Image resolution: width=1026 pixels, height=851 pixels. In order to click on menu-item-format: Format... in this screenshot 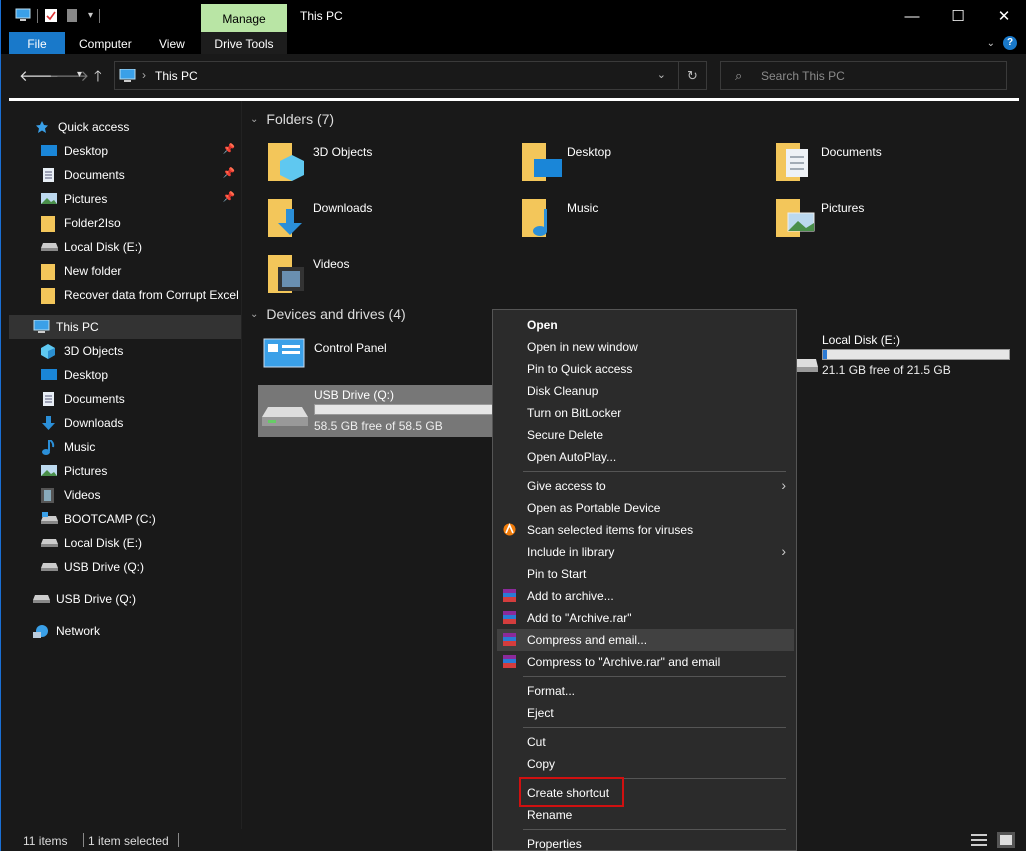, I will do `click(644, 691)`.